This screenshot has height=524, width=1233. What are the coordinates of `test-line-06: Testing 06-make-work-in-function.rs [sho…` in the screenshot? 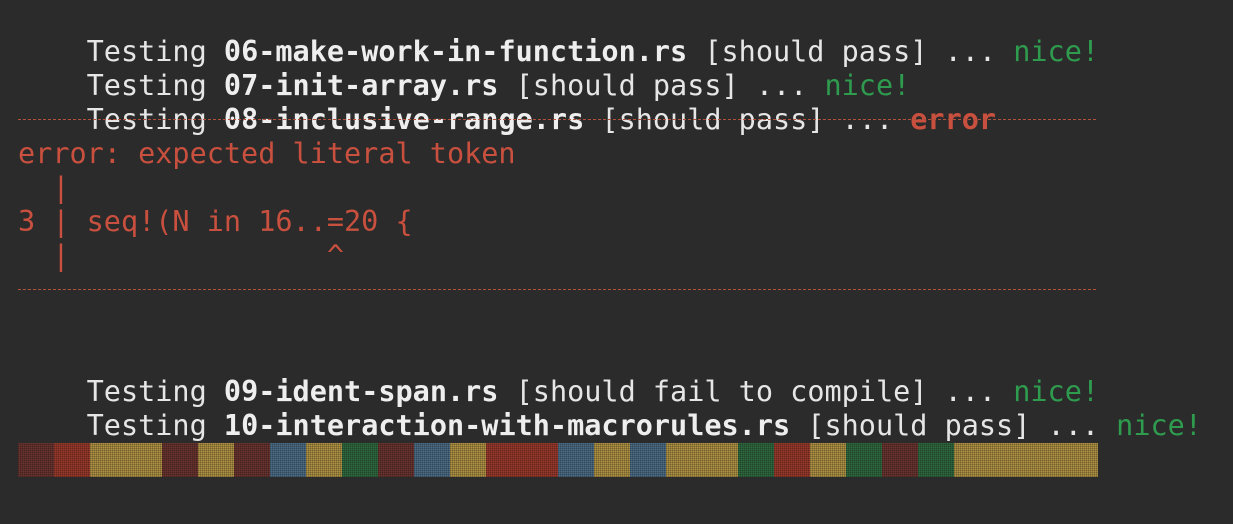 It's located at (558, 34).